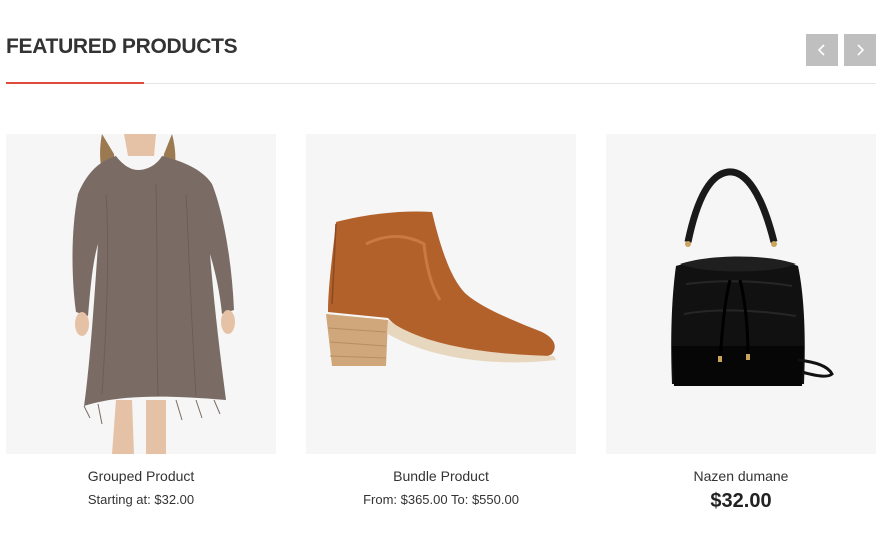  I want to click on chevron-left-icon, so click(821, 50).